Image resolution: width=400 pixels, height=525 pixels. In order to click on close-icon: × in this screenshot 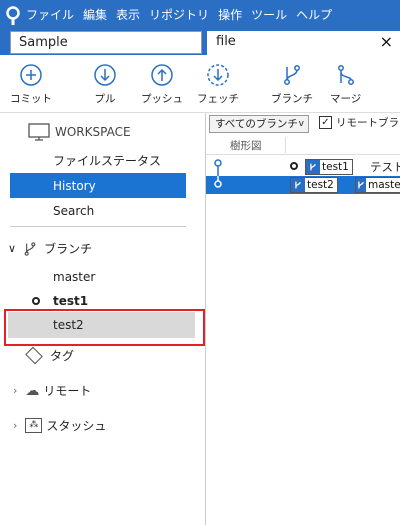, I will do `click(386, 42)`.